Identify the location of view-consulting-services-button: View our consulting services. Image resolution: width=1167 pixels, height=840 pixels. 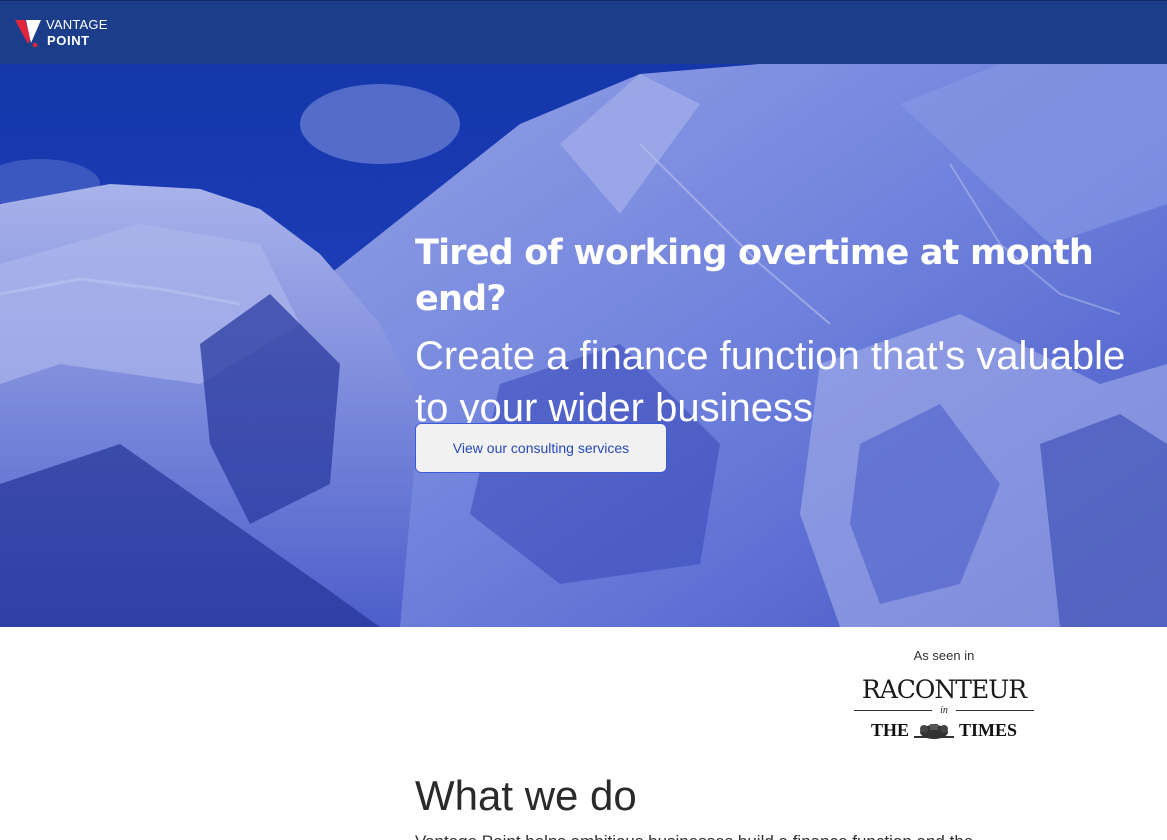
(541, 448).